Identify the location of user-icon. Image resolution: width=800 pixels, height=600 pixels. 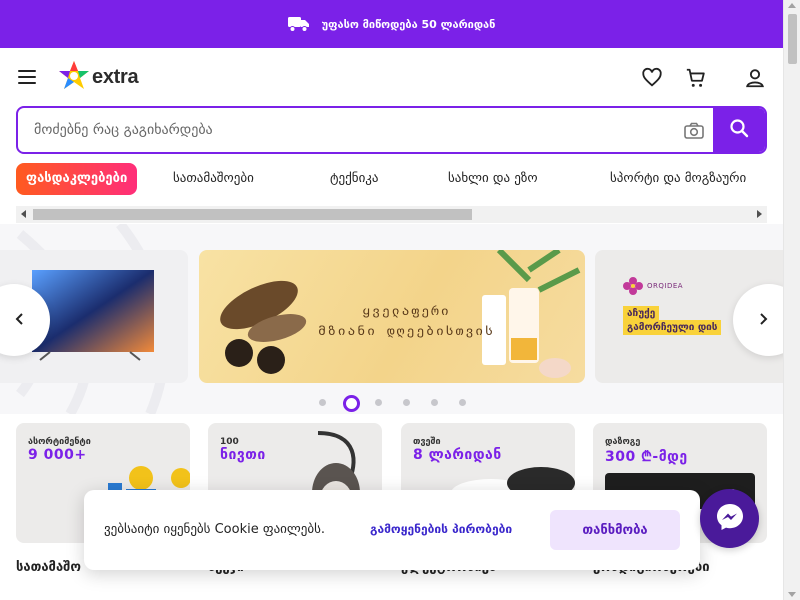
(755, 78).